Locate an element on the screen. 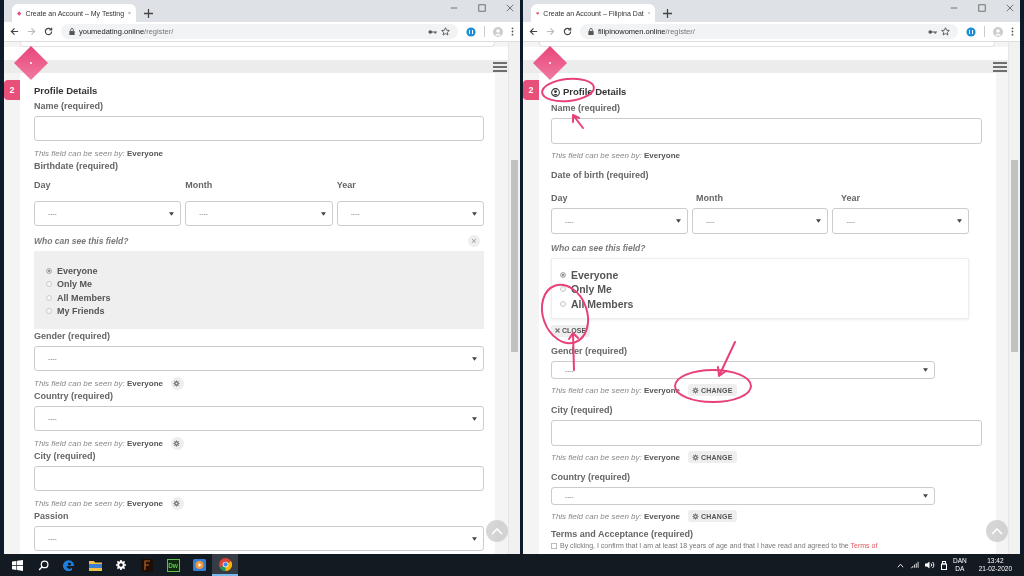 The image size is (1024, 576). option-label: All Members is located at coordinates (84, 297).